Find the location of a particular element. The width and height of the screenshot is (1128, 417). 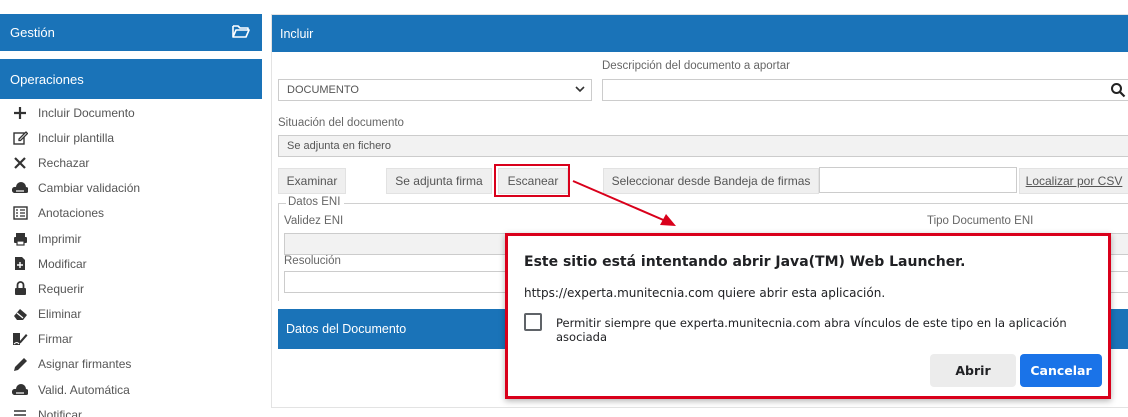

file-edit-icon is located at coordinates (20, 264).